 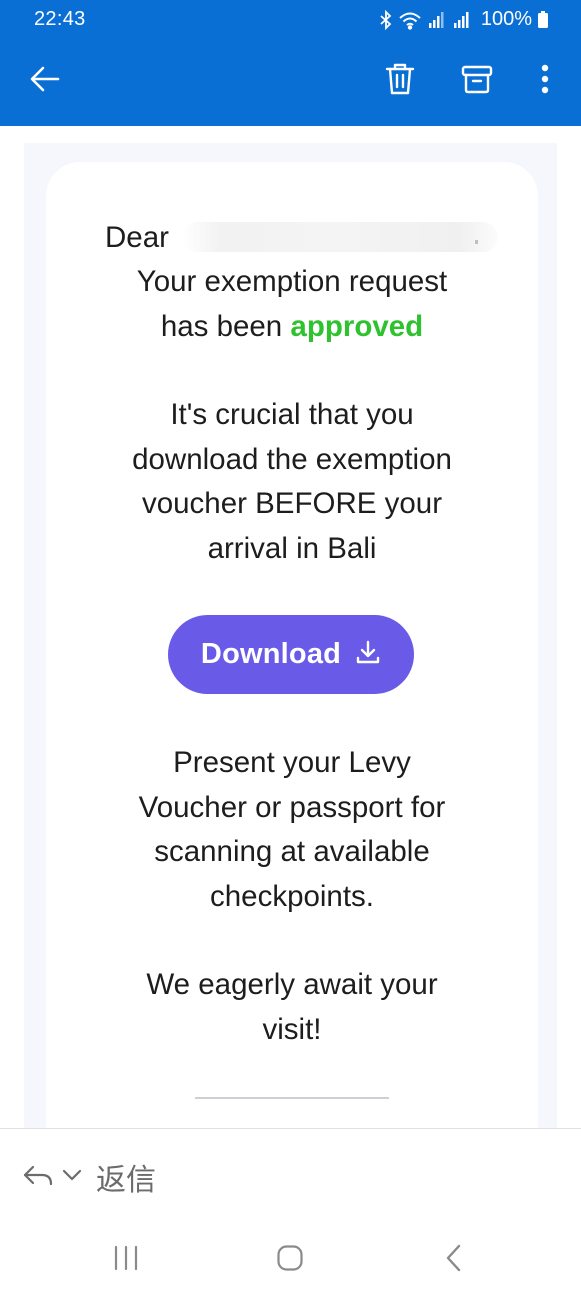 I want to click on back-icon, so click(x=453, y=1260).